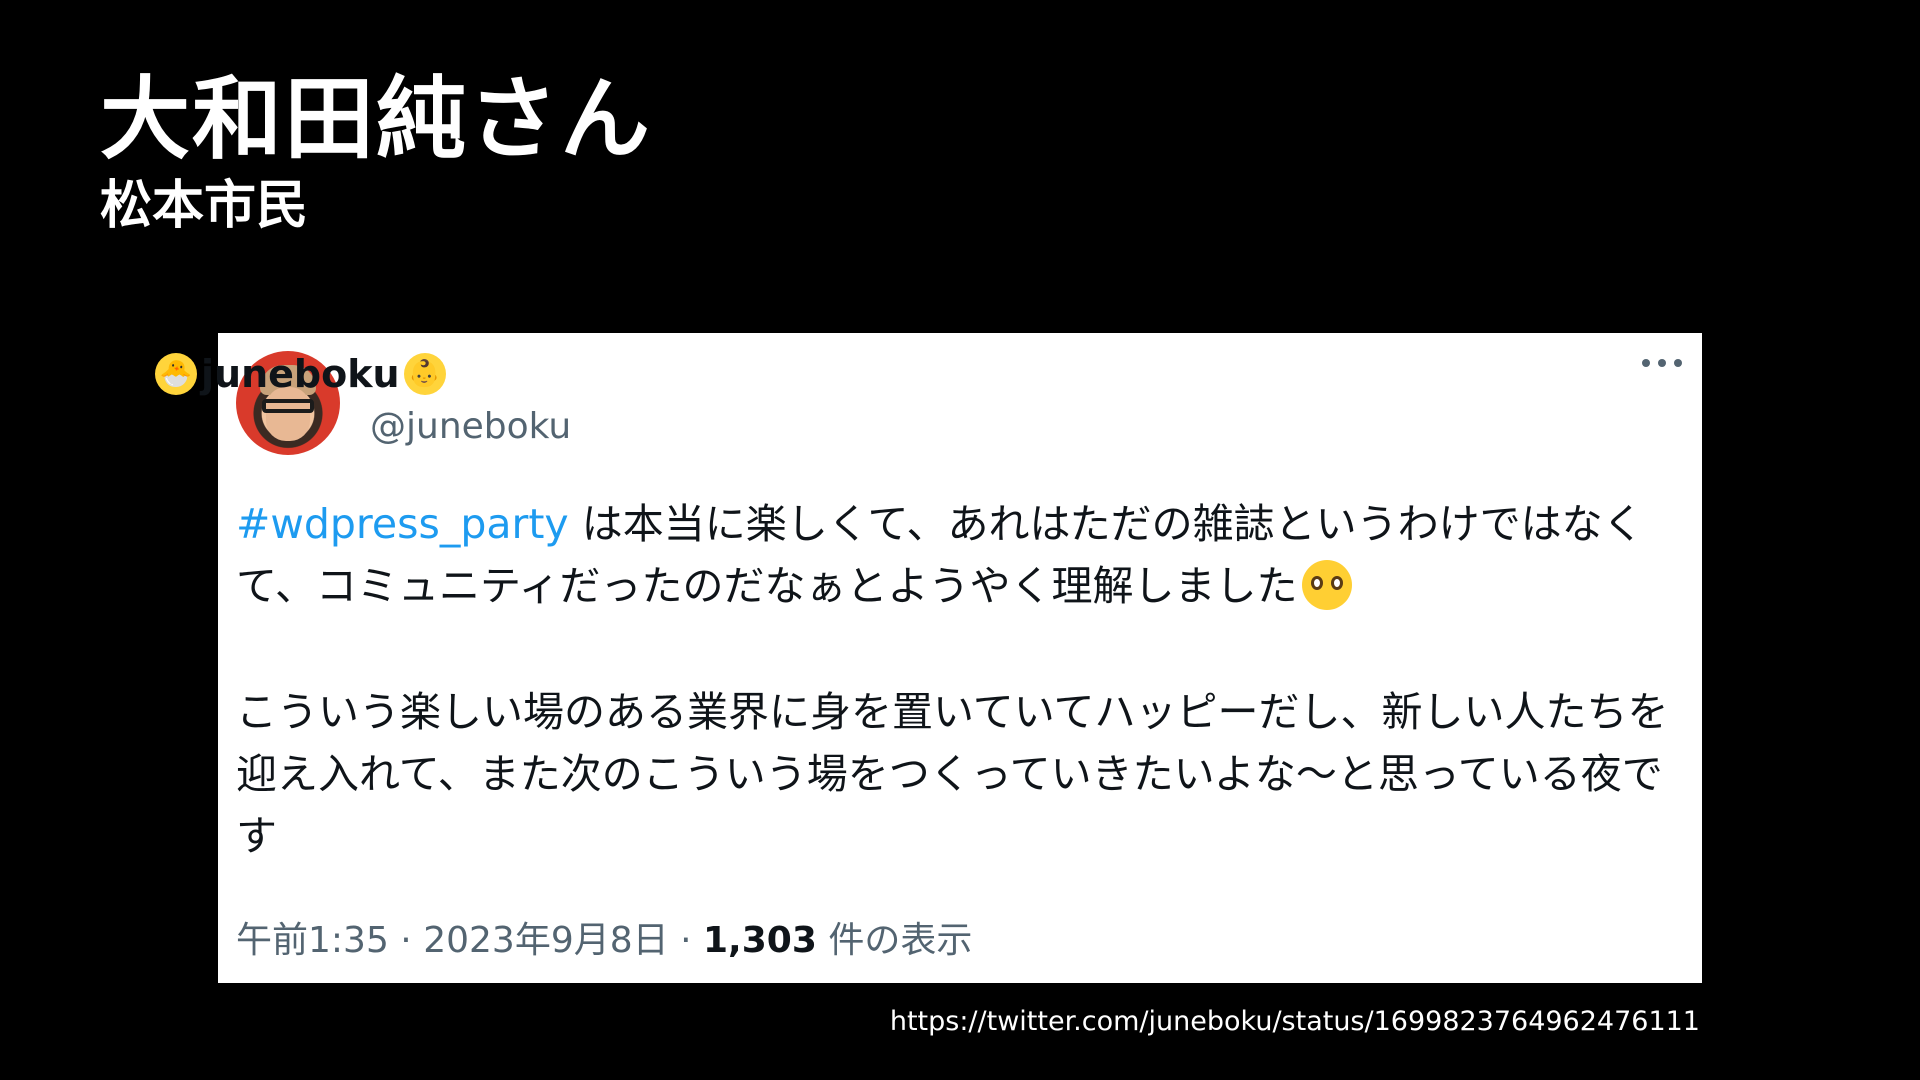 This screenshot has height=1080, width=1920. Describe the element at coordinates (470, 426) in the screenshot. I see `user-handle: @juneboku` at that location.